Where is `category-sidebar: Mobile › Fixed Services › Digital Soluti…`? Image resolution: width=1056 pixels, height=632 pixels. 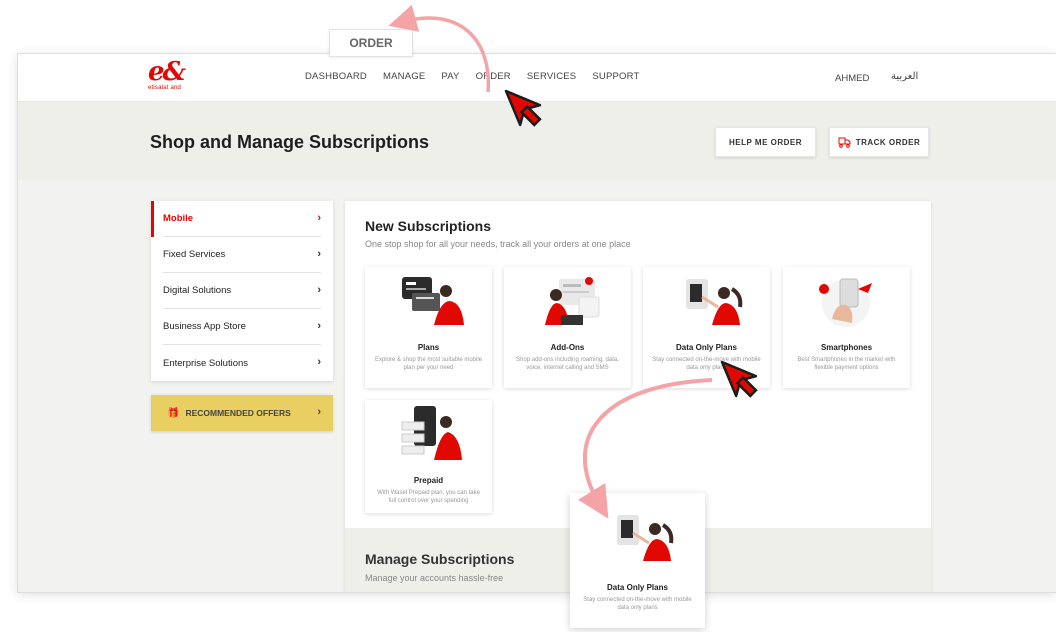 category-sidebar: Mobile › Fixed Services › Digital Soluti… is located at coordinates (242, 291).